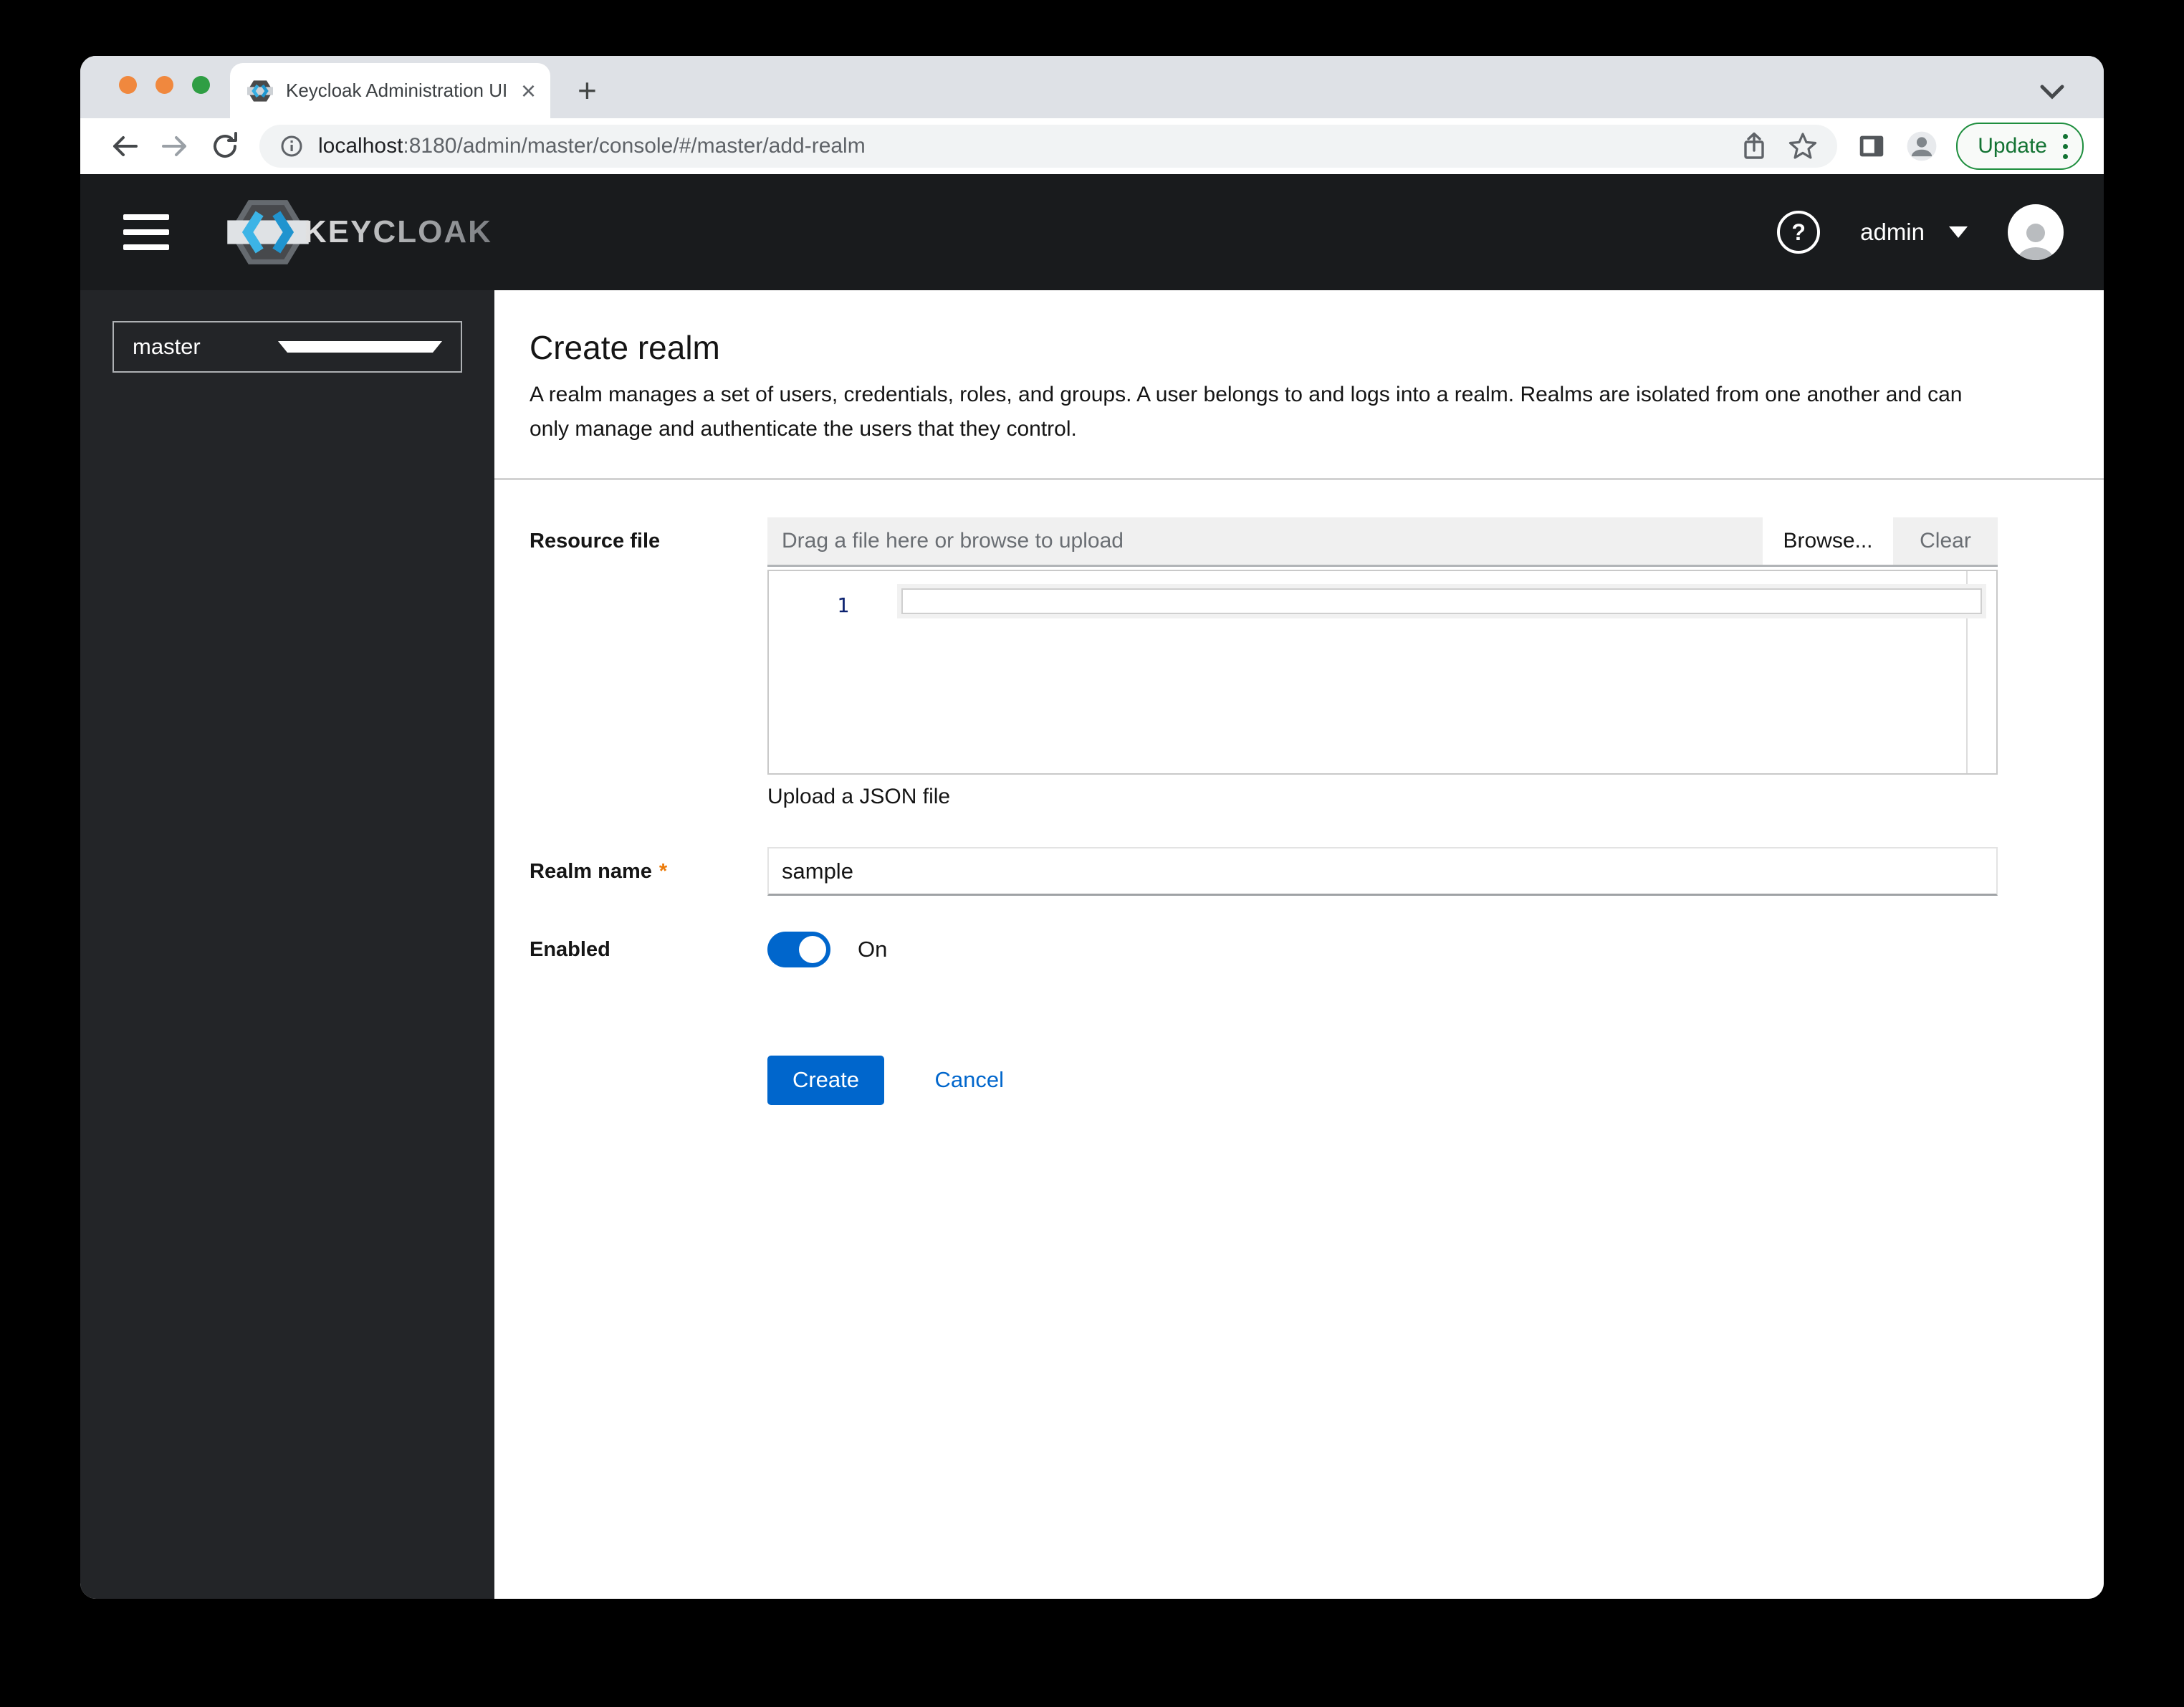  Describe the element at coordinates (360, 146) in the screenshot. I see `url-host: localhost` at that location.